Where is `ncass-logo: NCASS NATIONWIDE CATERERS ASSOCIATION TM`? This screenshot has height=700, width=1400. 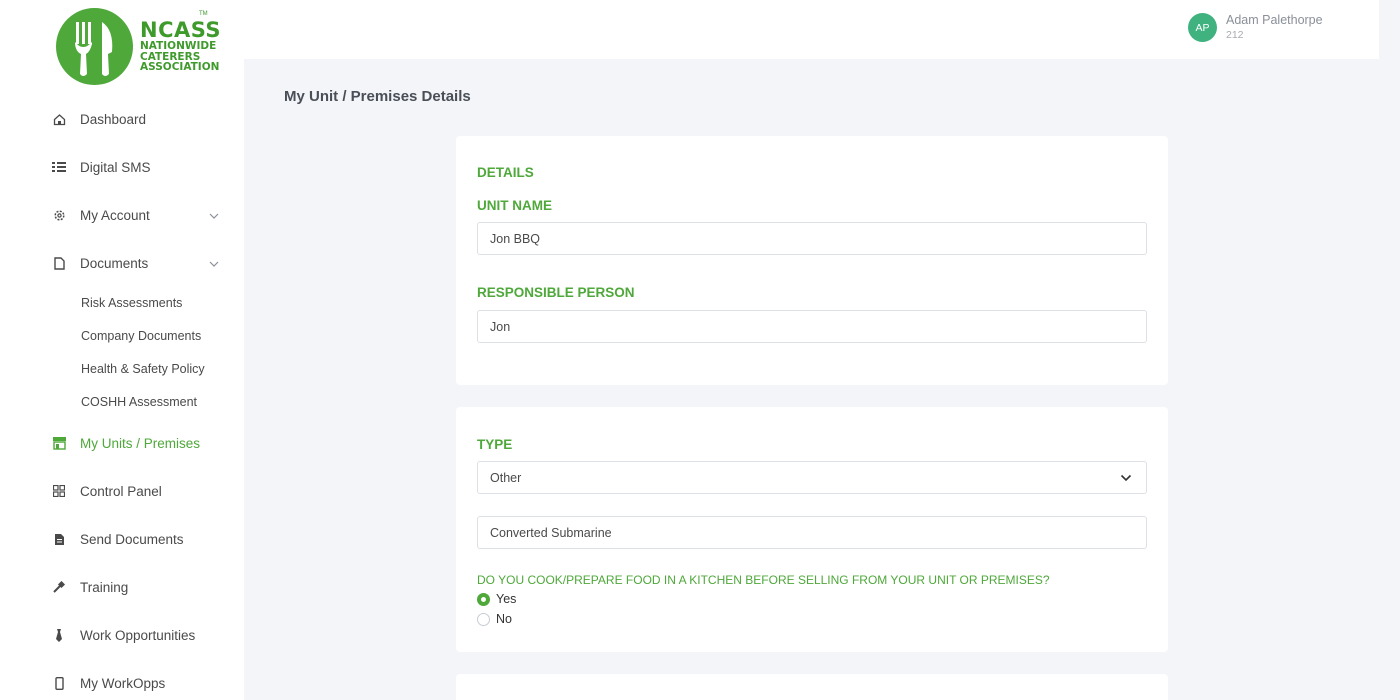
ncass-logo: NCASS NATIONWIDE CATERERS ASSOCIATION TM is located at coordinates (138, 47).